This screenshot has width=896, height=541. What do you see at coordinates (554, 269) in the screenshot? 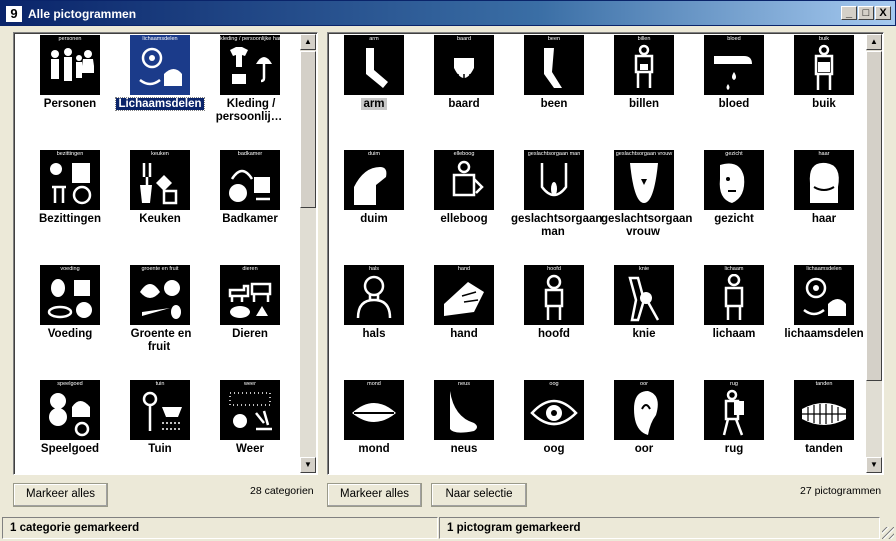
I see `pictogram-tile-caption: hoofd` at bounding box center [554, 269].